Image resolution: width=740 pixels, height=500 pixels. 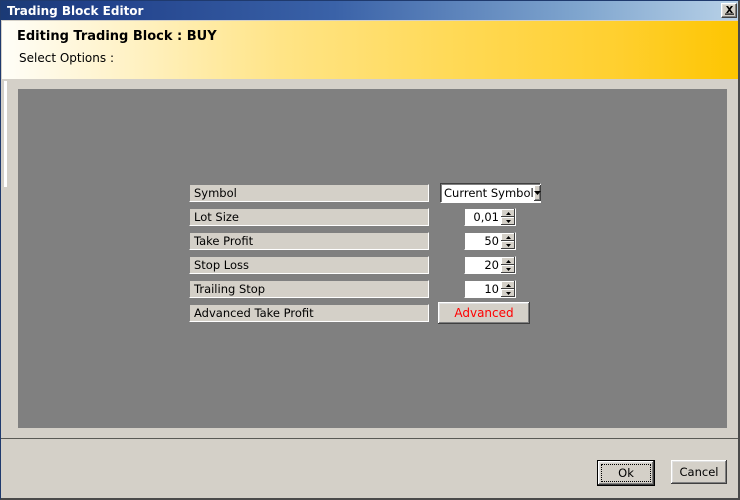 I want to click on stop-loss-value: 20, so click(x=491, y=265).